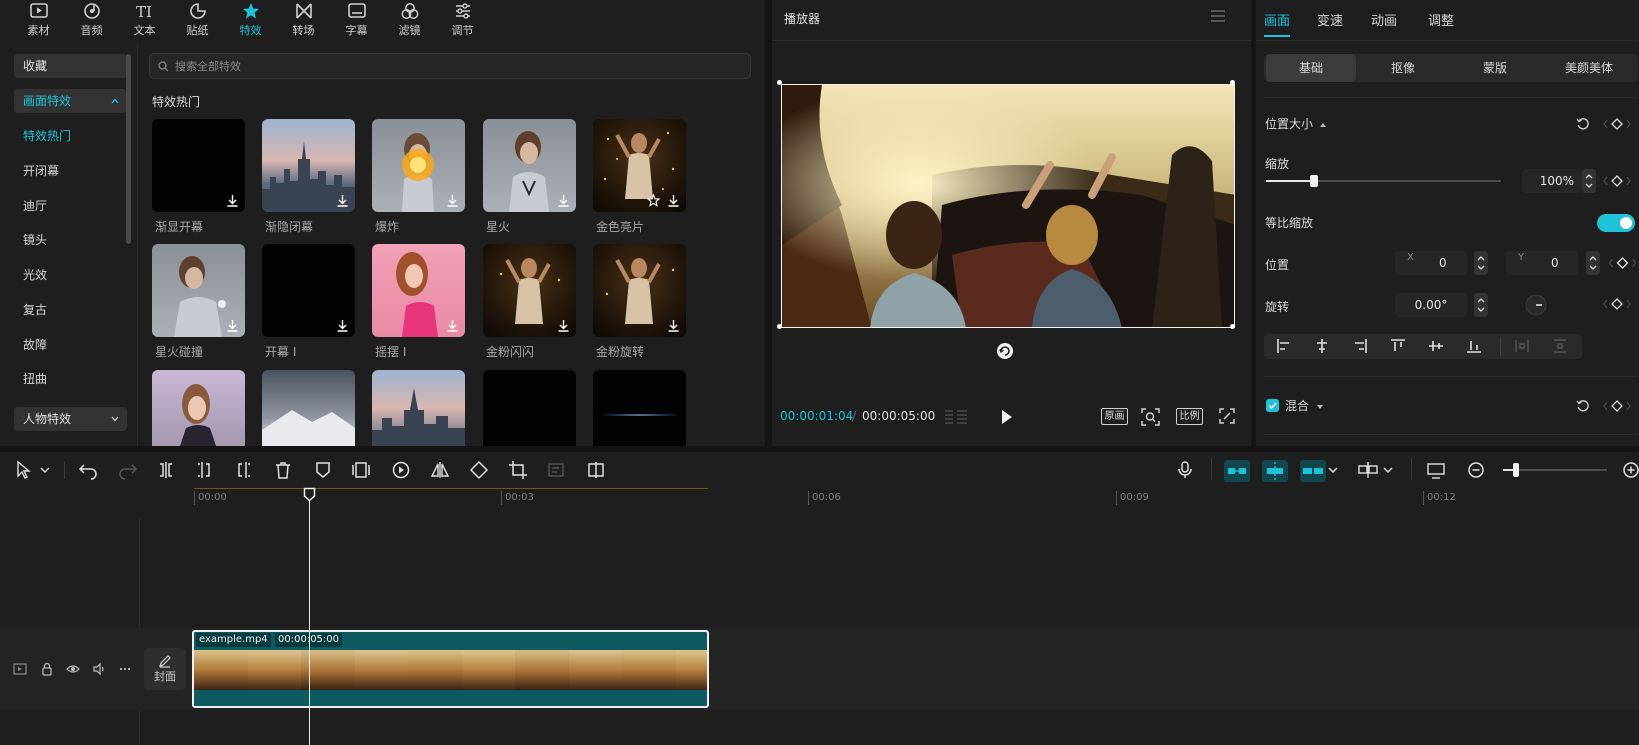 This screenshot has height=745, width=1639. I want to click on tab-filter: 滤镜, so click(409, 20).